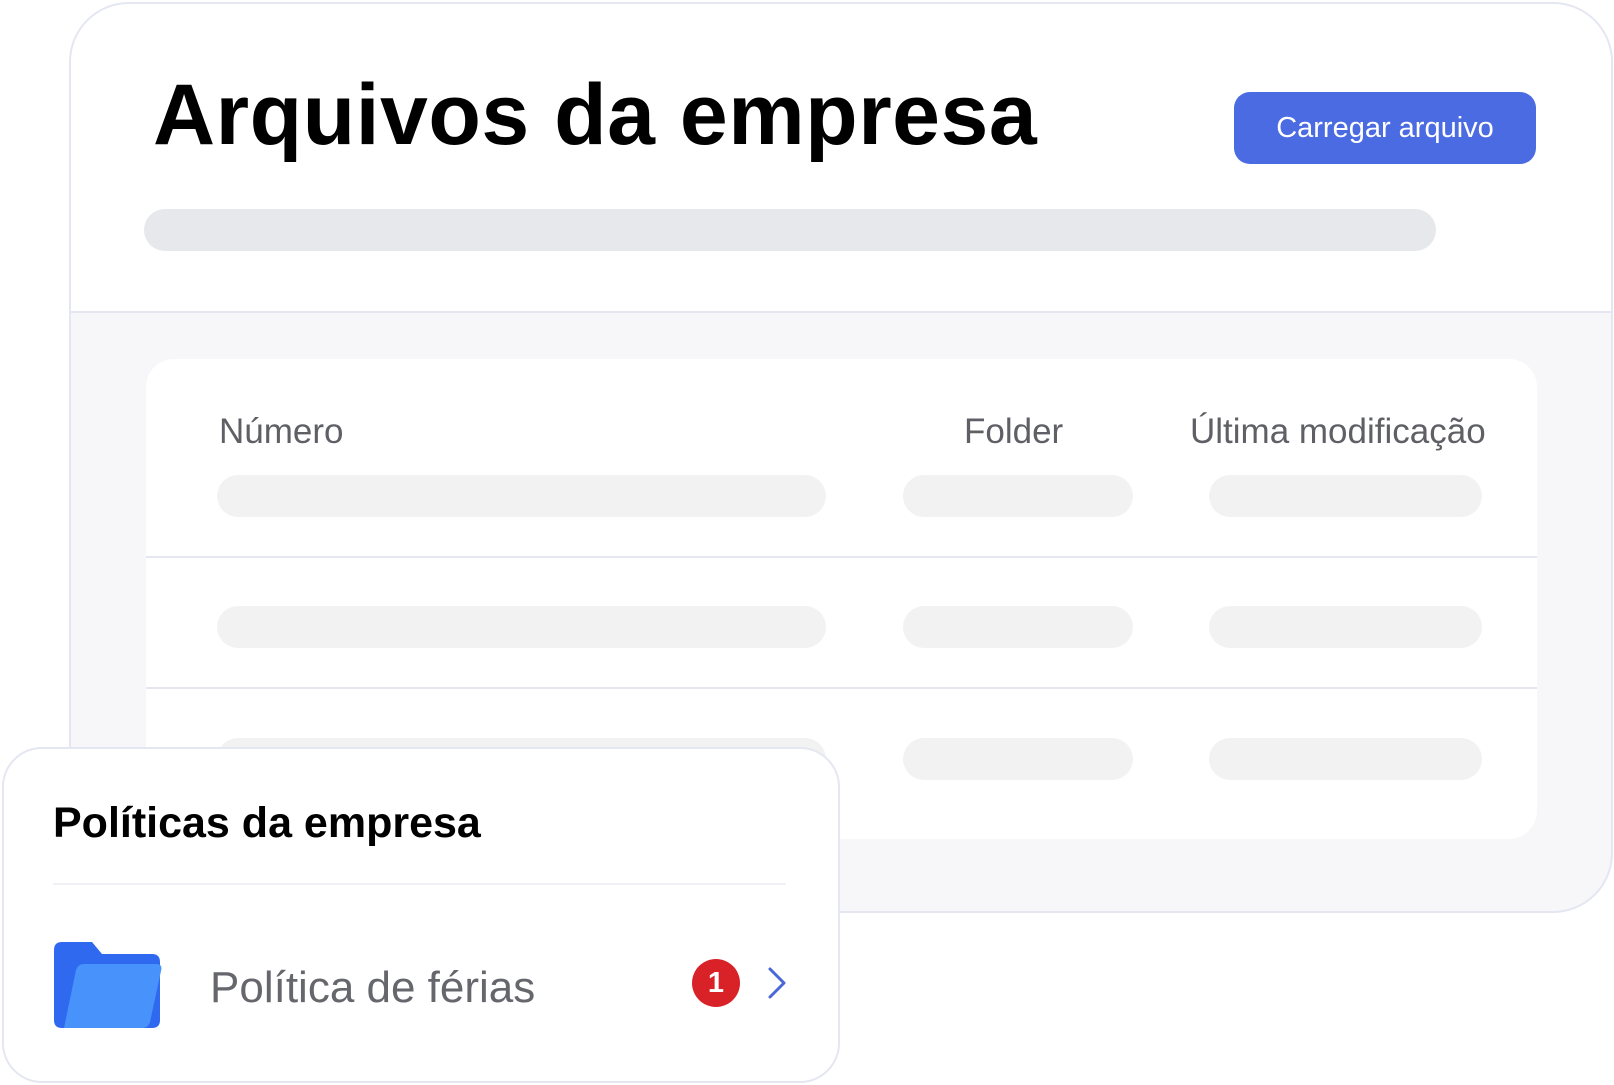  What do you see at coordinates (1385, 128) in the screenshot?
I see `upload-file-button: Carregar arquivo` at bounding box center [1385, 128].